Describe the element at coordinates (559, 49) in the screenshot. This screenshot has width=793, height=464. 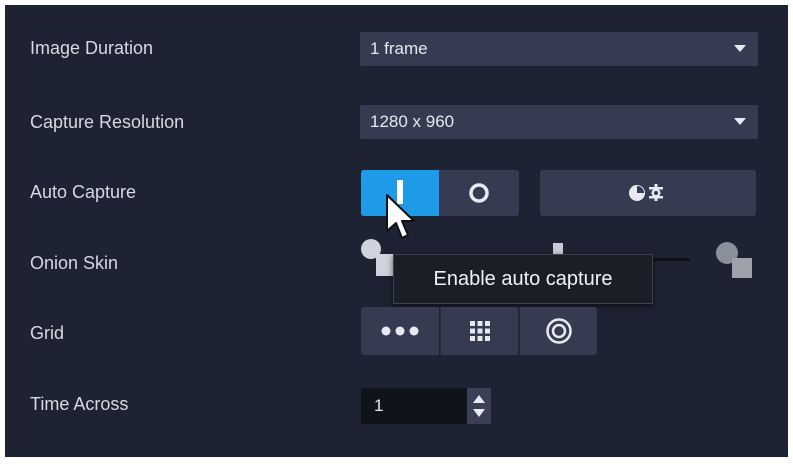
I see `image-duration-select: 1 frame` at that location.